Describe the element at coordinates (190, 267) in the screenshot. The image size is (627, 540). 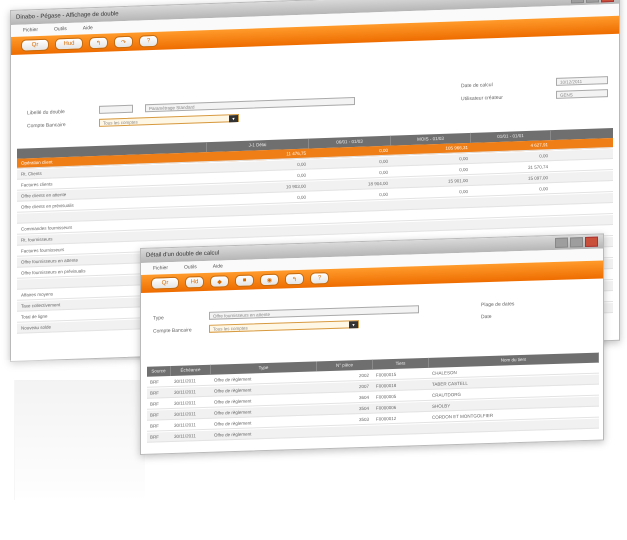
I see `detail-menu-outils: Outils` at that location.